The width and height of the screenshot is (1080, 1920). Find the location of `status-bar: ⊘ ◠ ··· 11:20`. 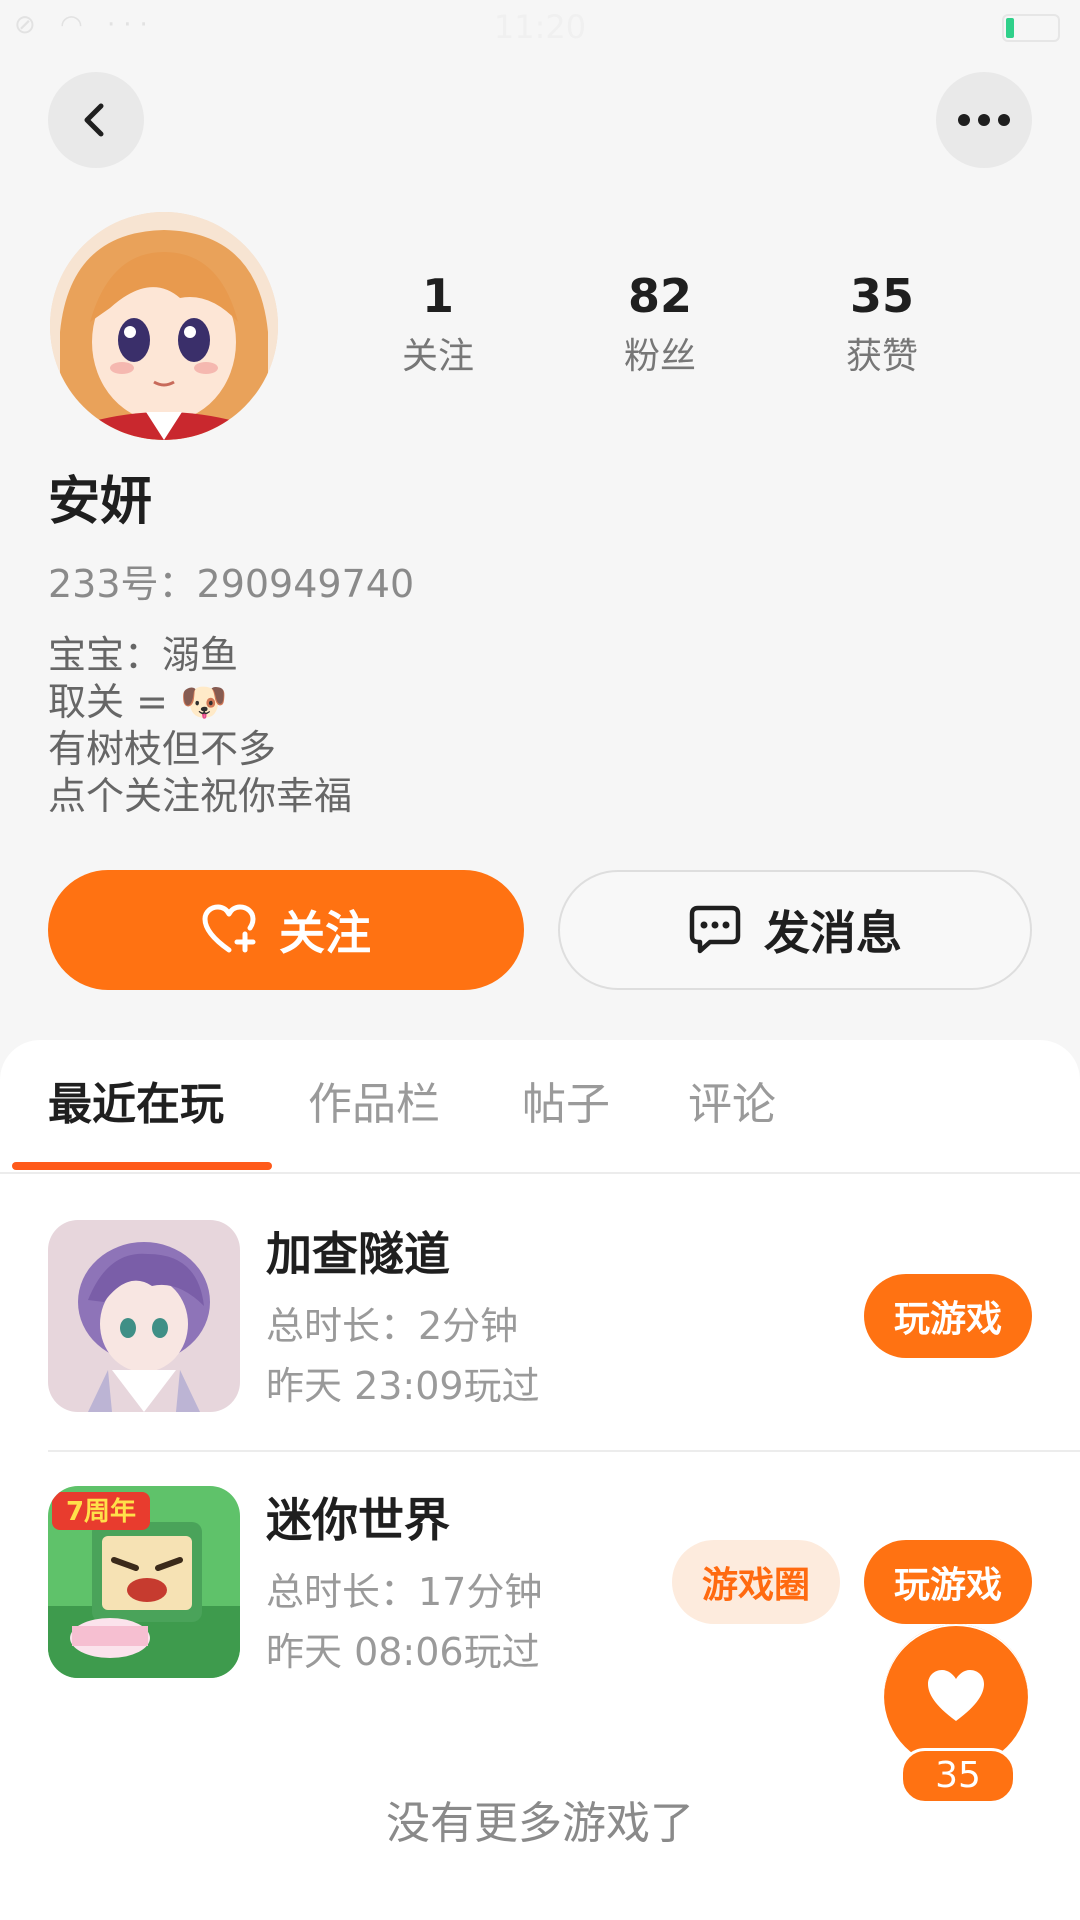

status-bar: ⊘ ◠ ··· 11:20 is located at coordinates (540, 28).